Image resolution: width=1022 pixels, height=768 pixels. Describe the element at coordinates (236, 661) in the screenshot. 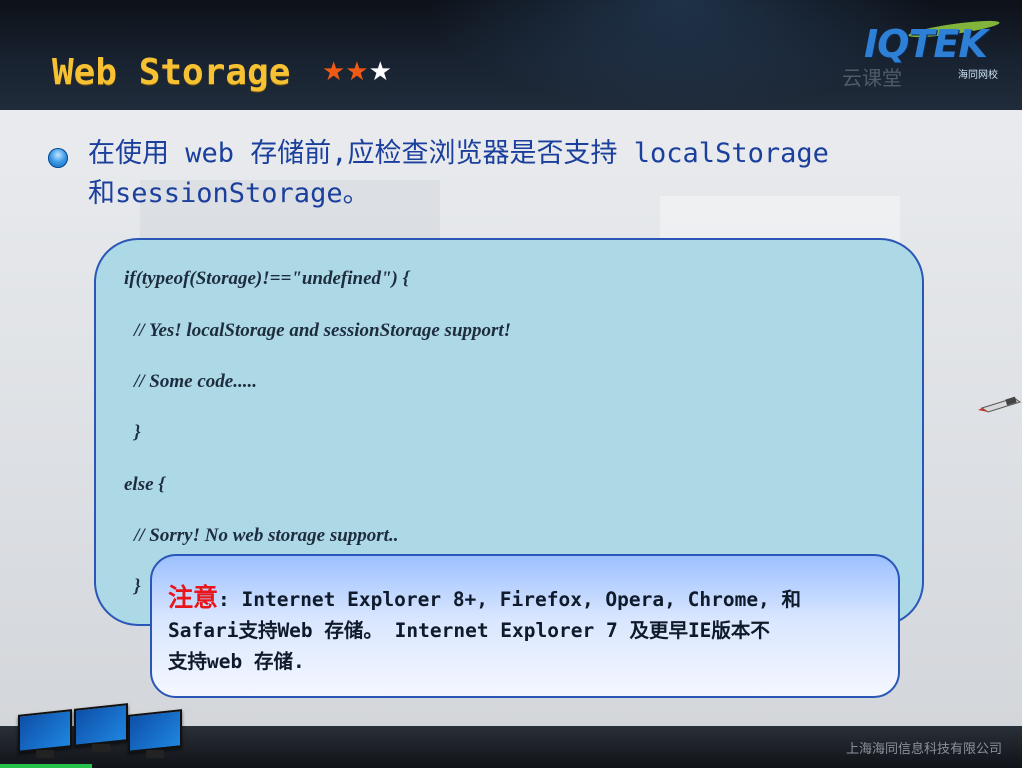

I see `note-line-3: 支持web 存储.` at that location.